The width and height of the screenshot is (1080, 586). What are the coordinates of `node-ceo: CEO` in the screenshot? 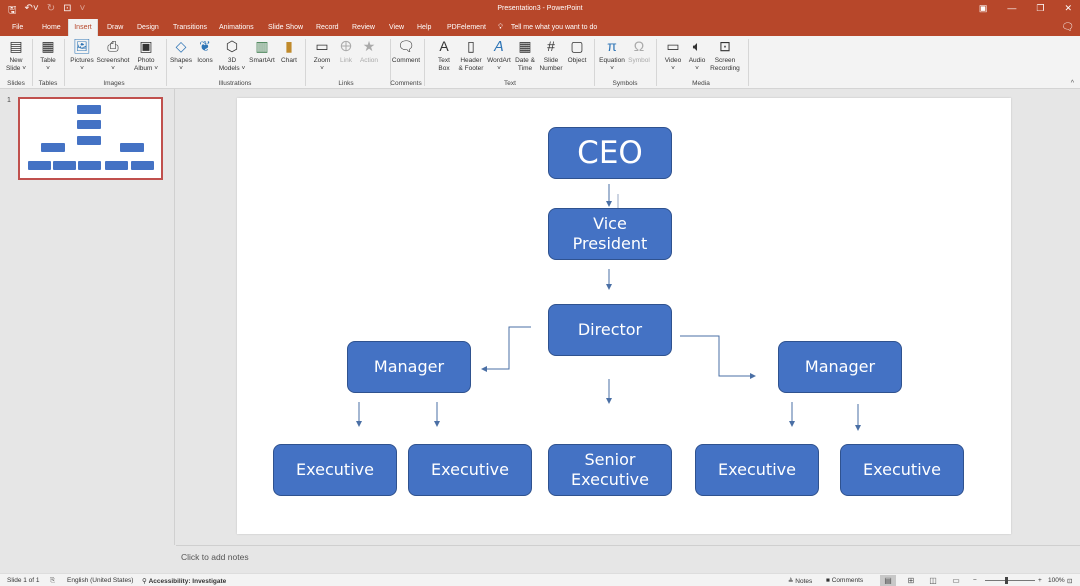 It's located at (610, 153).